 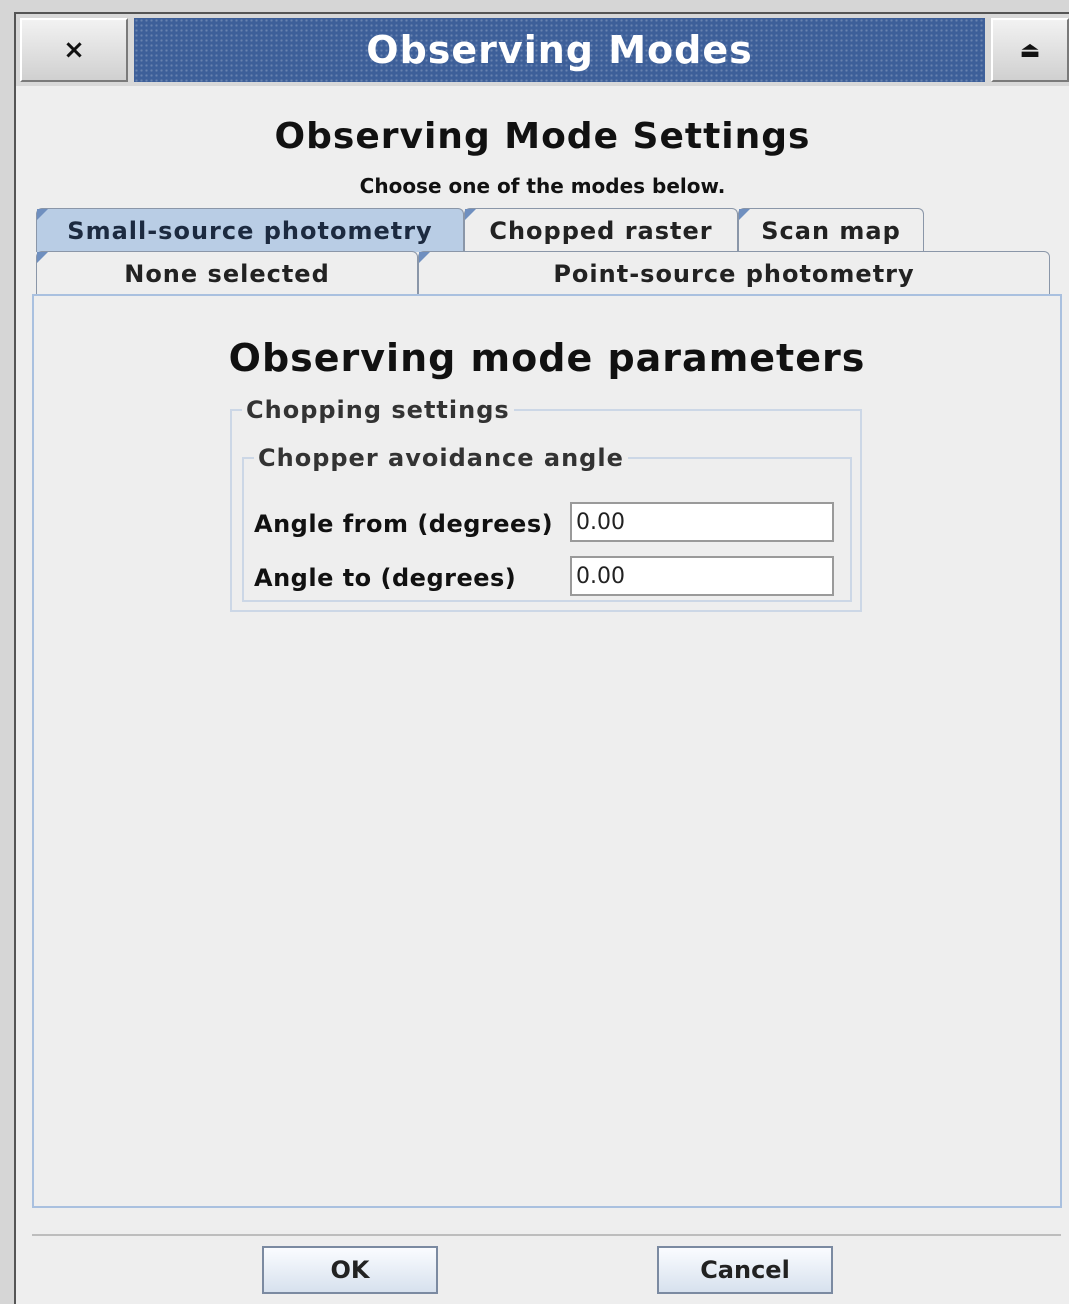 I want to click on eject-icon: ⏏, so click(x=1030, y=50).